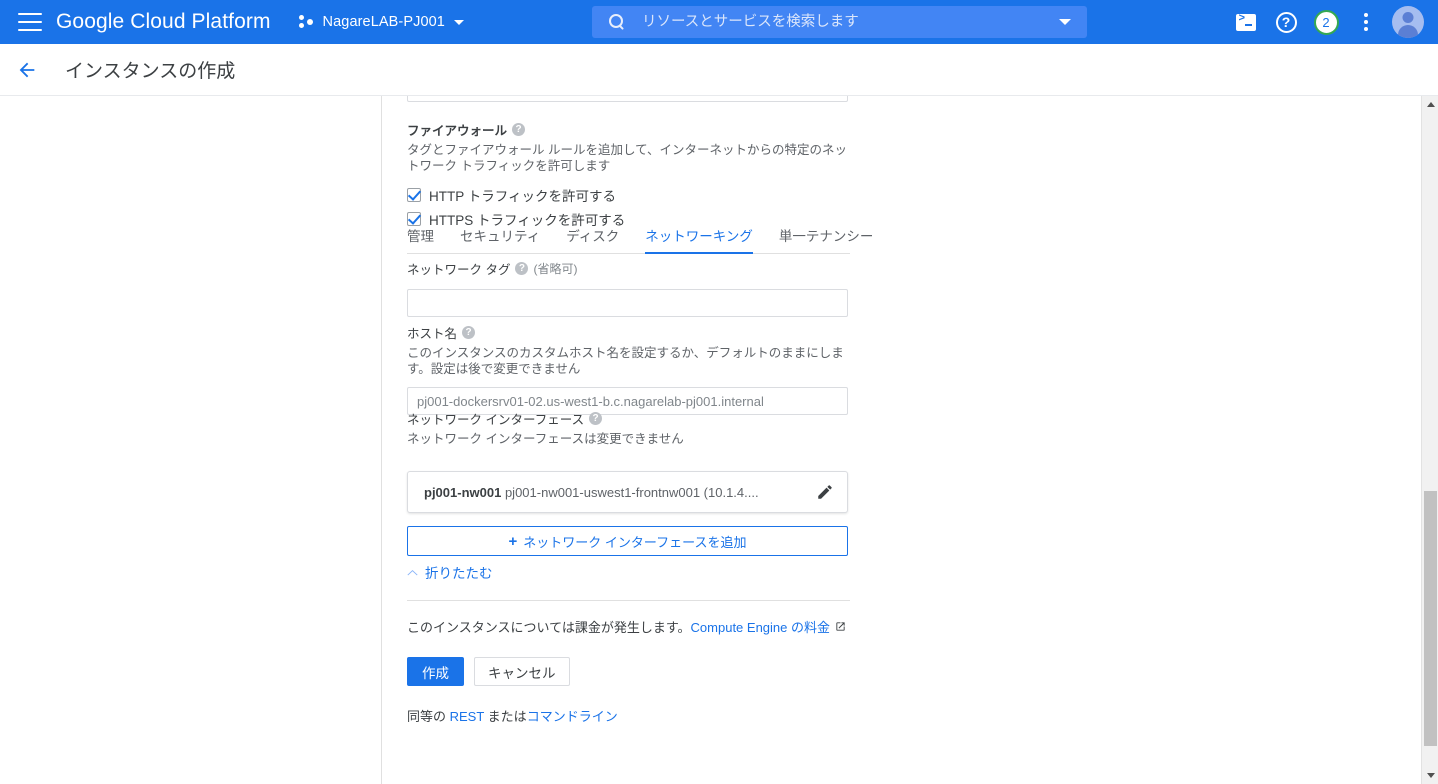 Image resolution: width=1438 pixels, height=784 pixels. I want to click on network-tags-input, so click(627, 303).